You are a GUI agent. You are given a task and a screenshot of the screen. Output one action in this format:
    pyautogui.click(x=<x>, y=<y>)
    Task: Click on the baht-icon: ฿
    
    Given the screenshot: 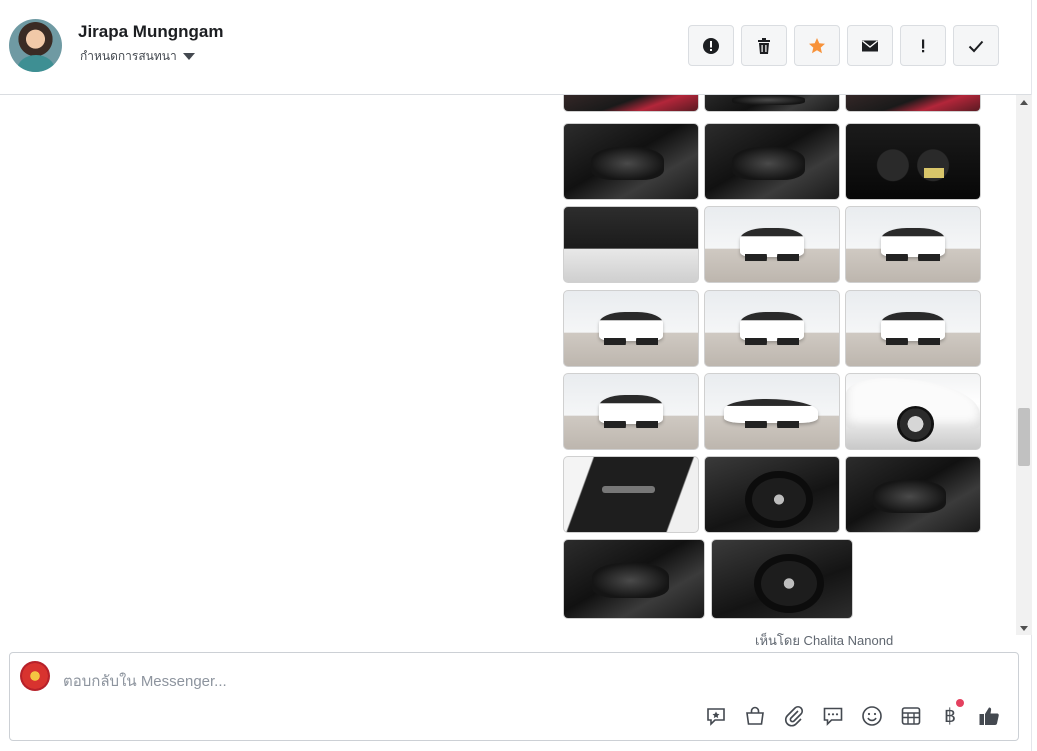 What is the action you would take?
    pyautogui.click(x=950, y=716)
    